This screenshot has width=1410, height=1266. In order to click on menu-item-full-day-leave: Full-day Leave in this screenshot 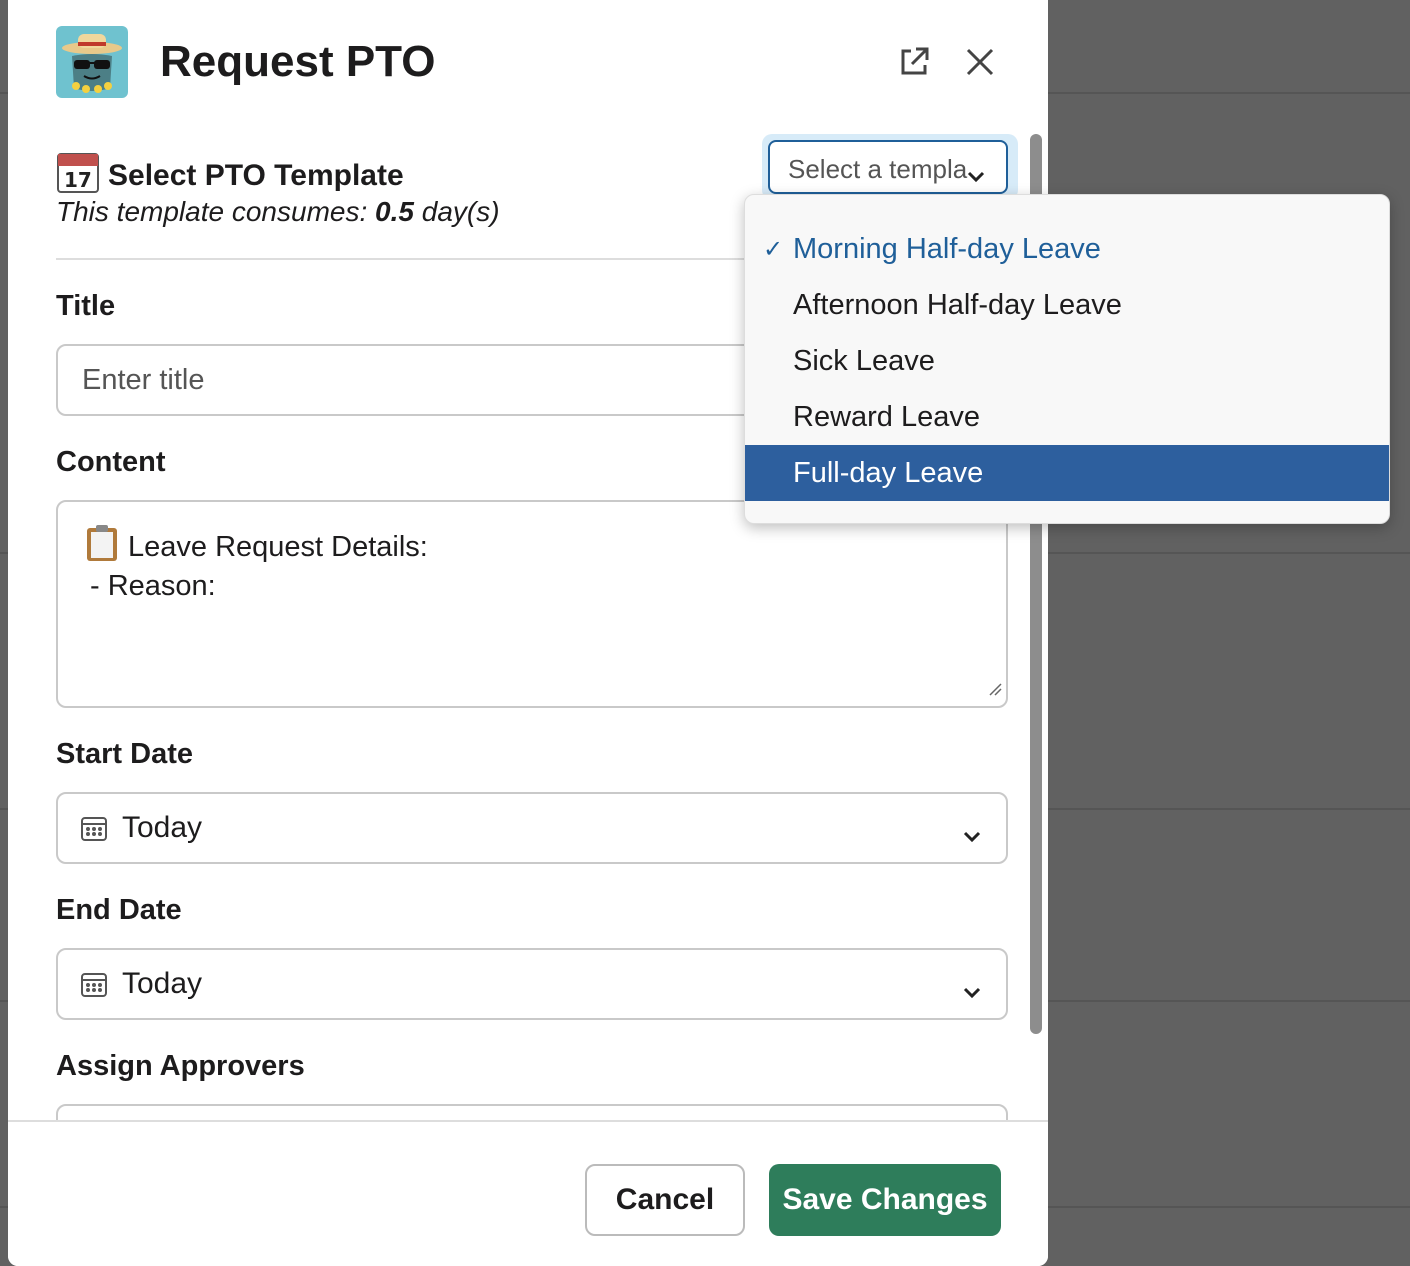, I will do `click(1067, 473)`.